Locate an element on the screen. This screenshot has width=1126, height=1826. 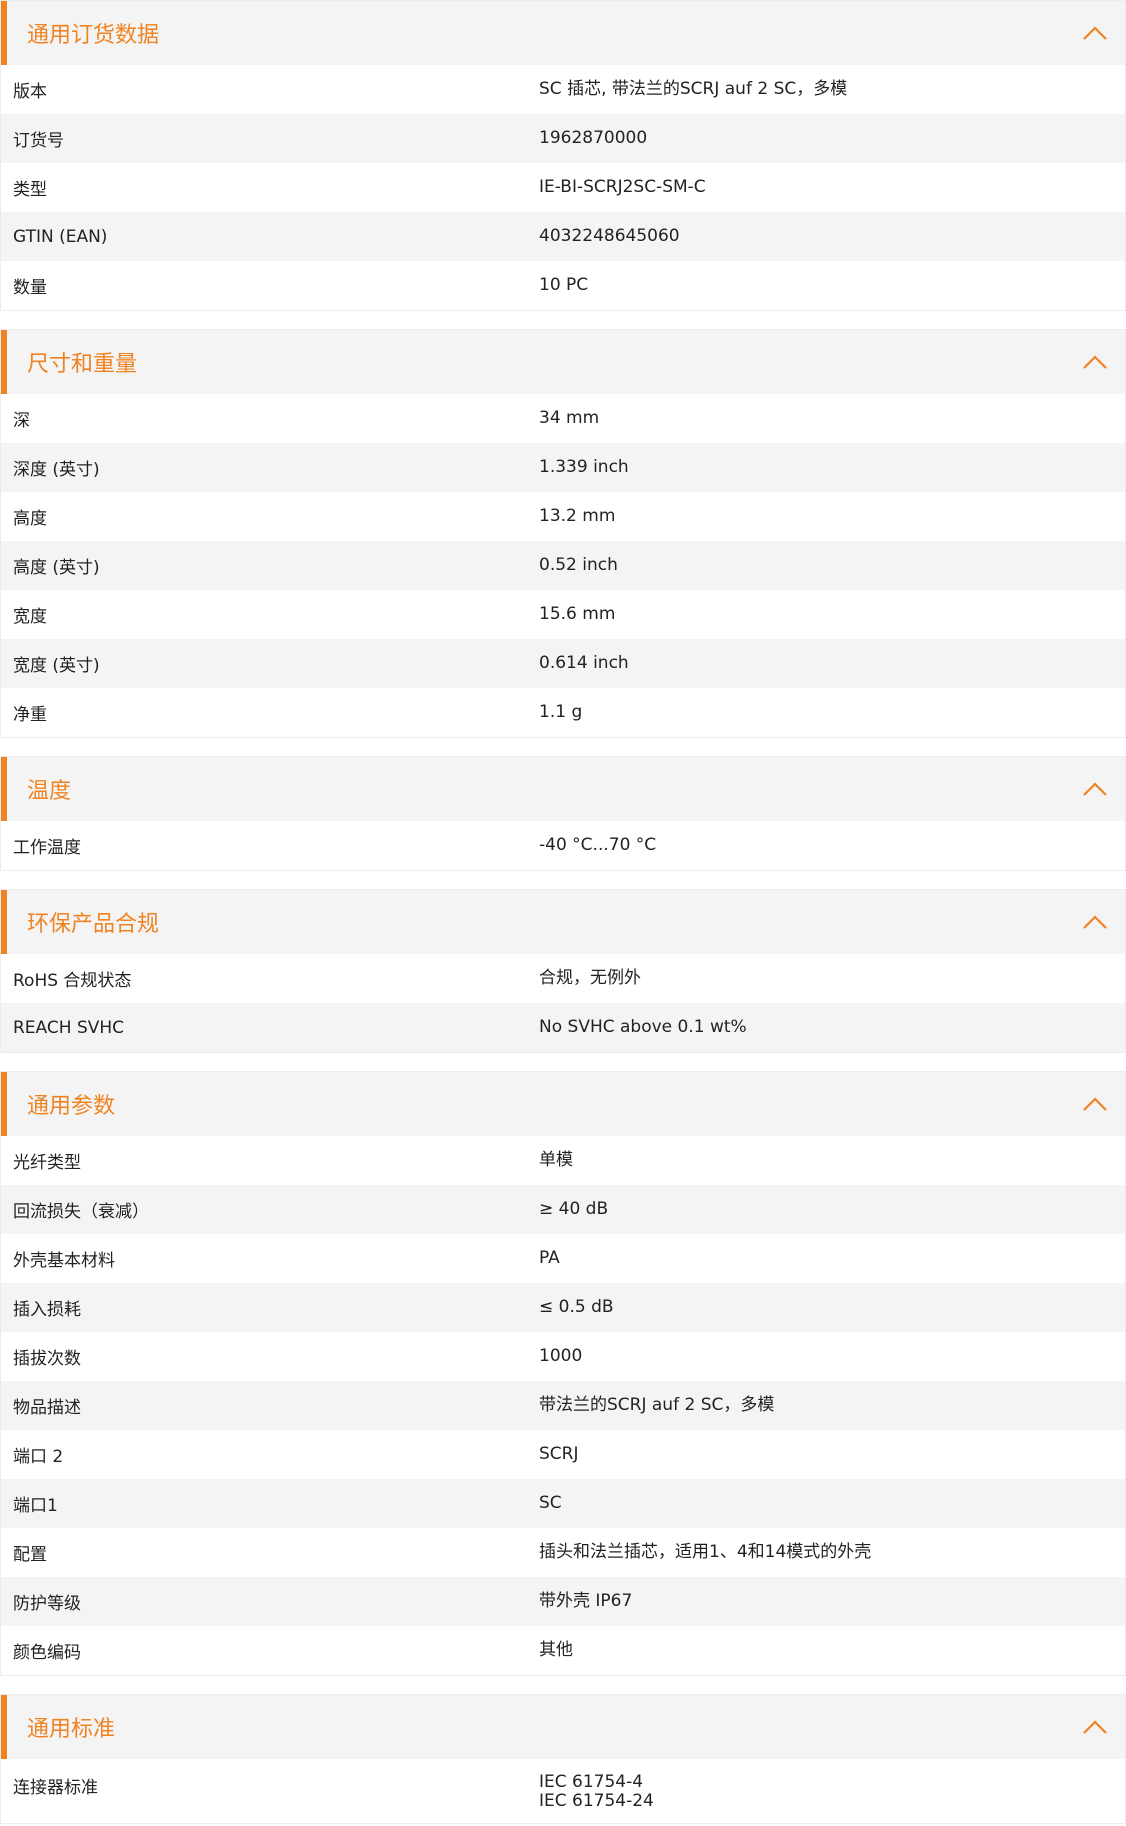
spec-value: 插头和法兰插芯，适用1、4和14模式的外壳 is located at coordinates (832, 1552).